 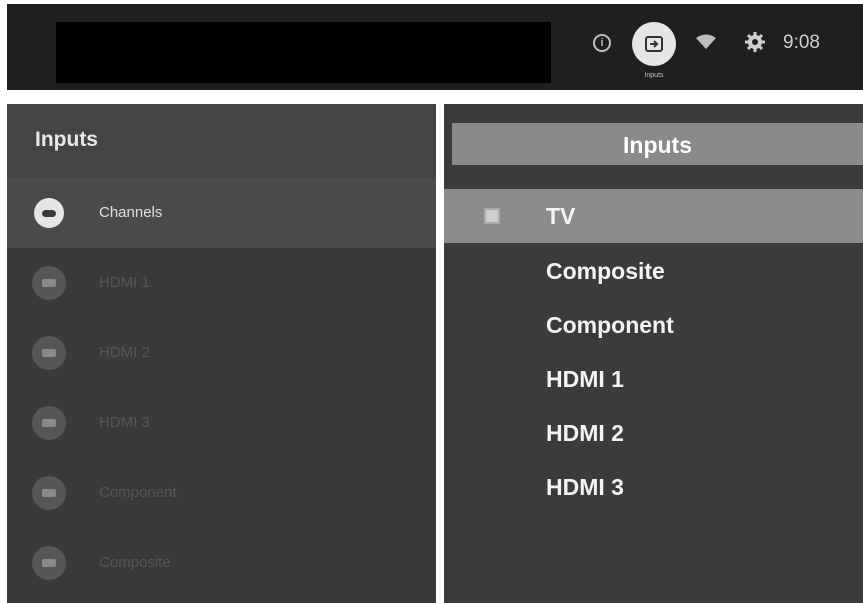 What do you see at coordinates (801, 42) in the screenshot?
I see `clock: 9:08` at bounding box center [801, 42].